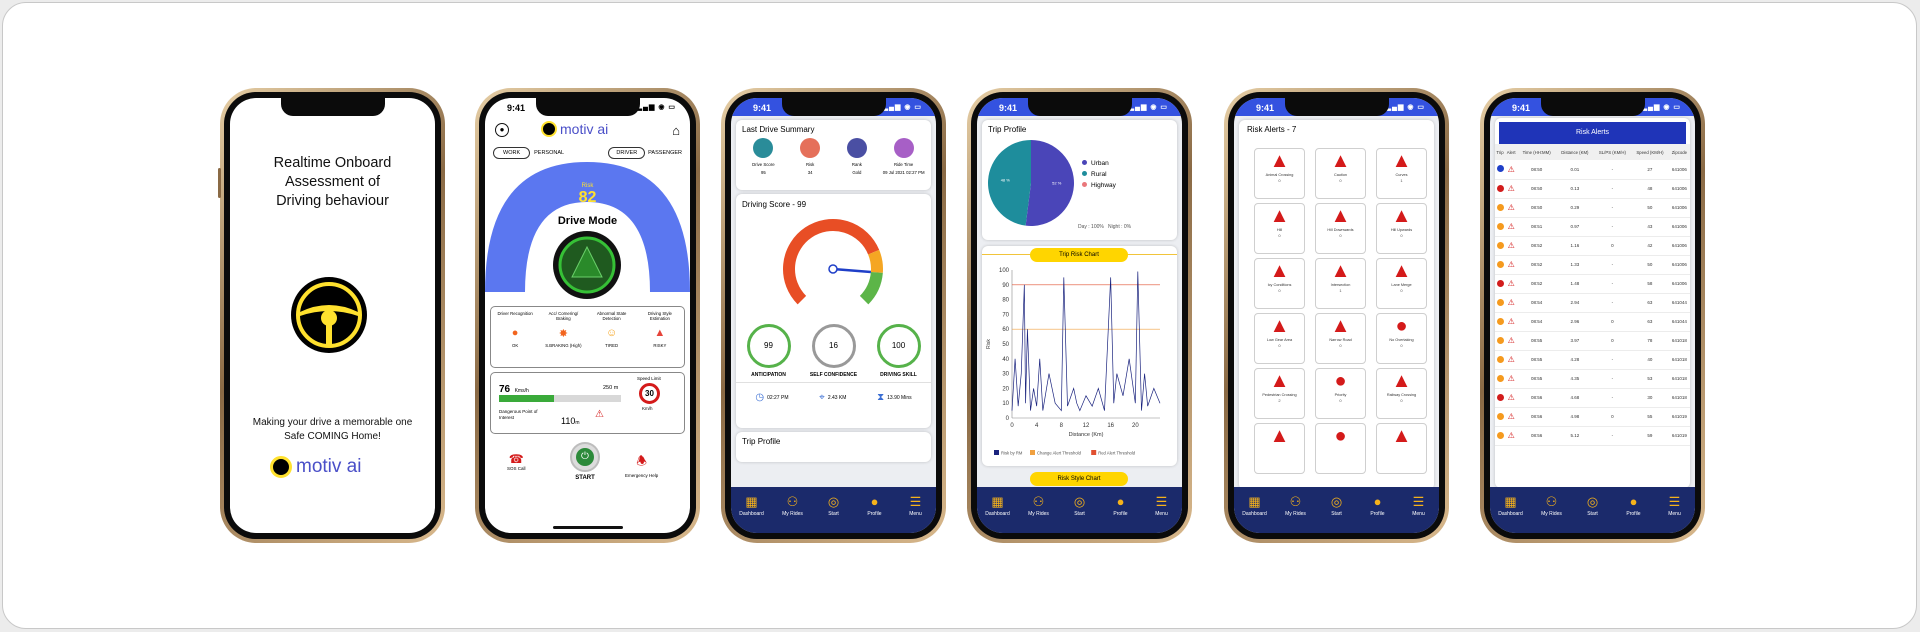 The height and width of the screenshot is (632, 1920). I want to click on alert-sign: ▲ Hill 0, so click(1279, 228).